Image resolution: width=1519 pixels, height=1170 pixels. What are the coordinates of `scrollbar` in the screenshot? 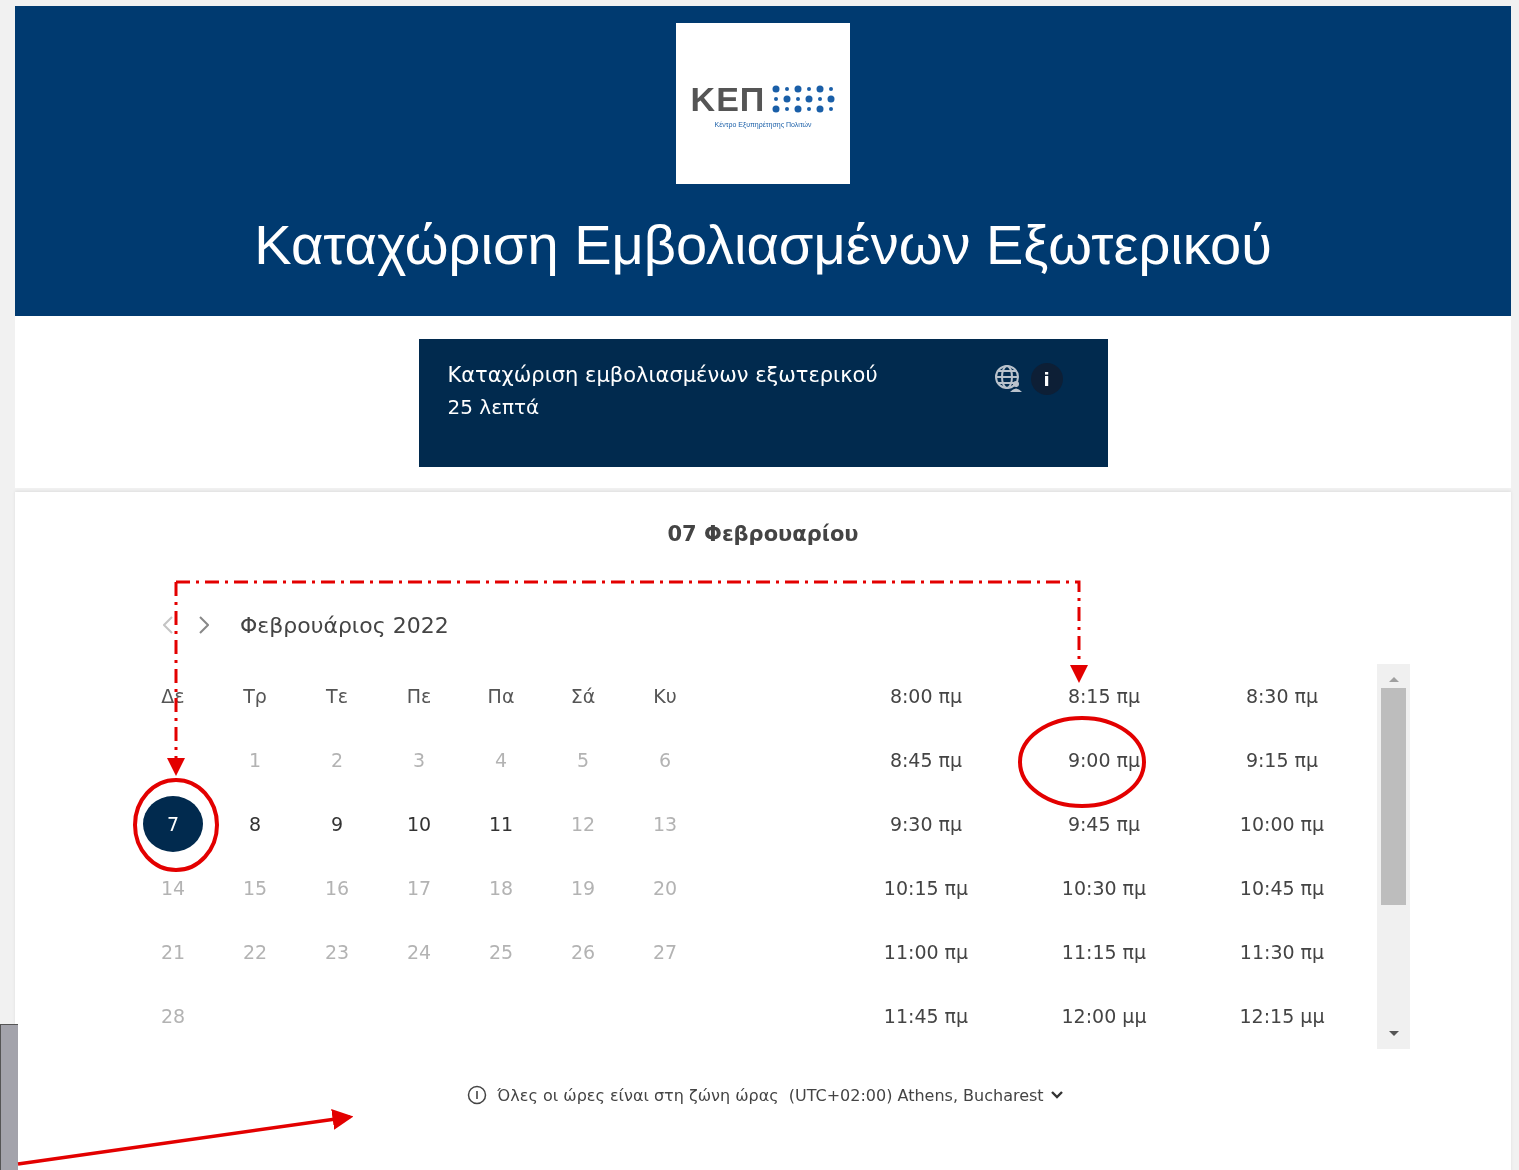 It's located at (1393, 856).